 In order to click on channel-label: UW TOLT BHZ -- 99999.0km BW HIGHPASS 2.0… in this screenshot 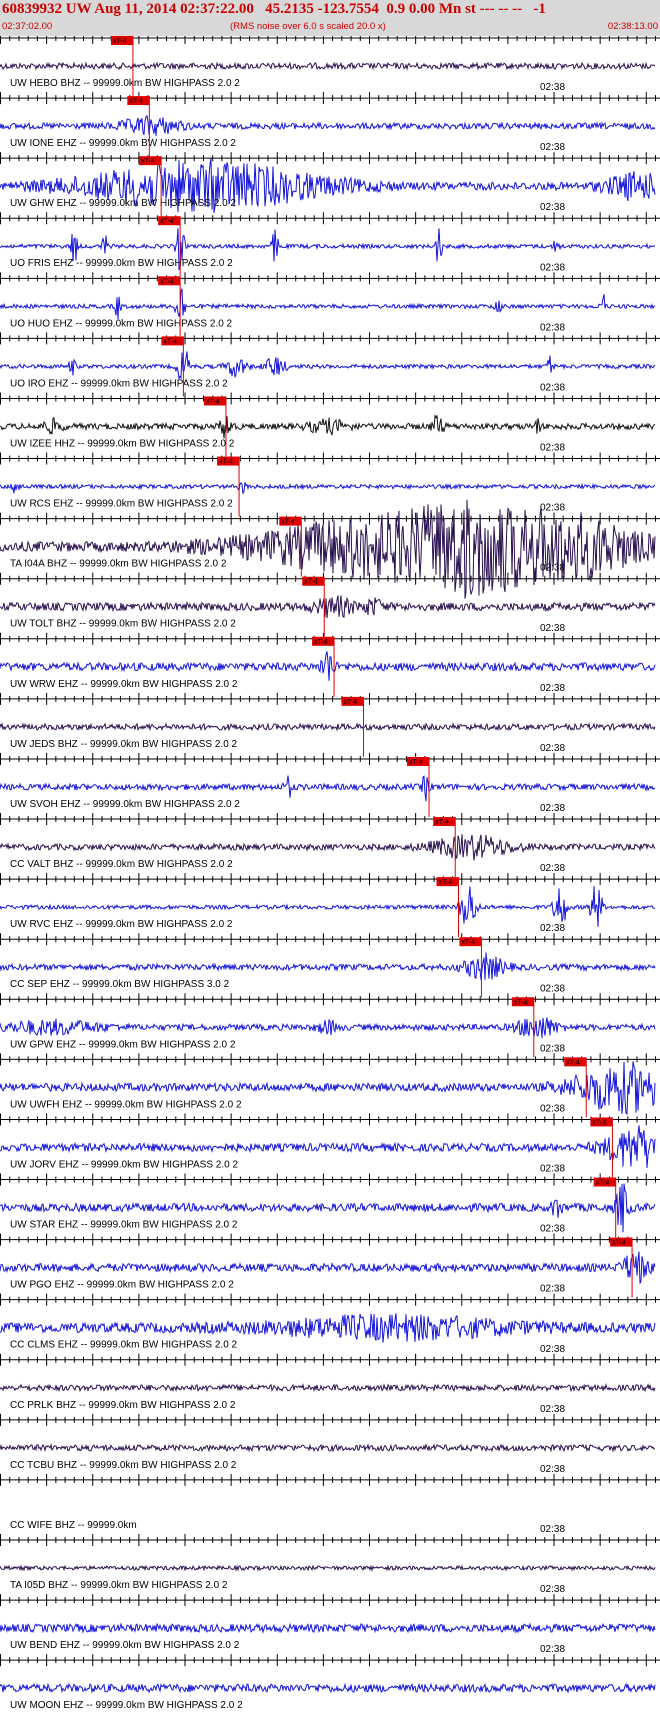, I will do `click(123, 624)`.